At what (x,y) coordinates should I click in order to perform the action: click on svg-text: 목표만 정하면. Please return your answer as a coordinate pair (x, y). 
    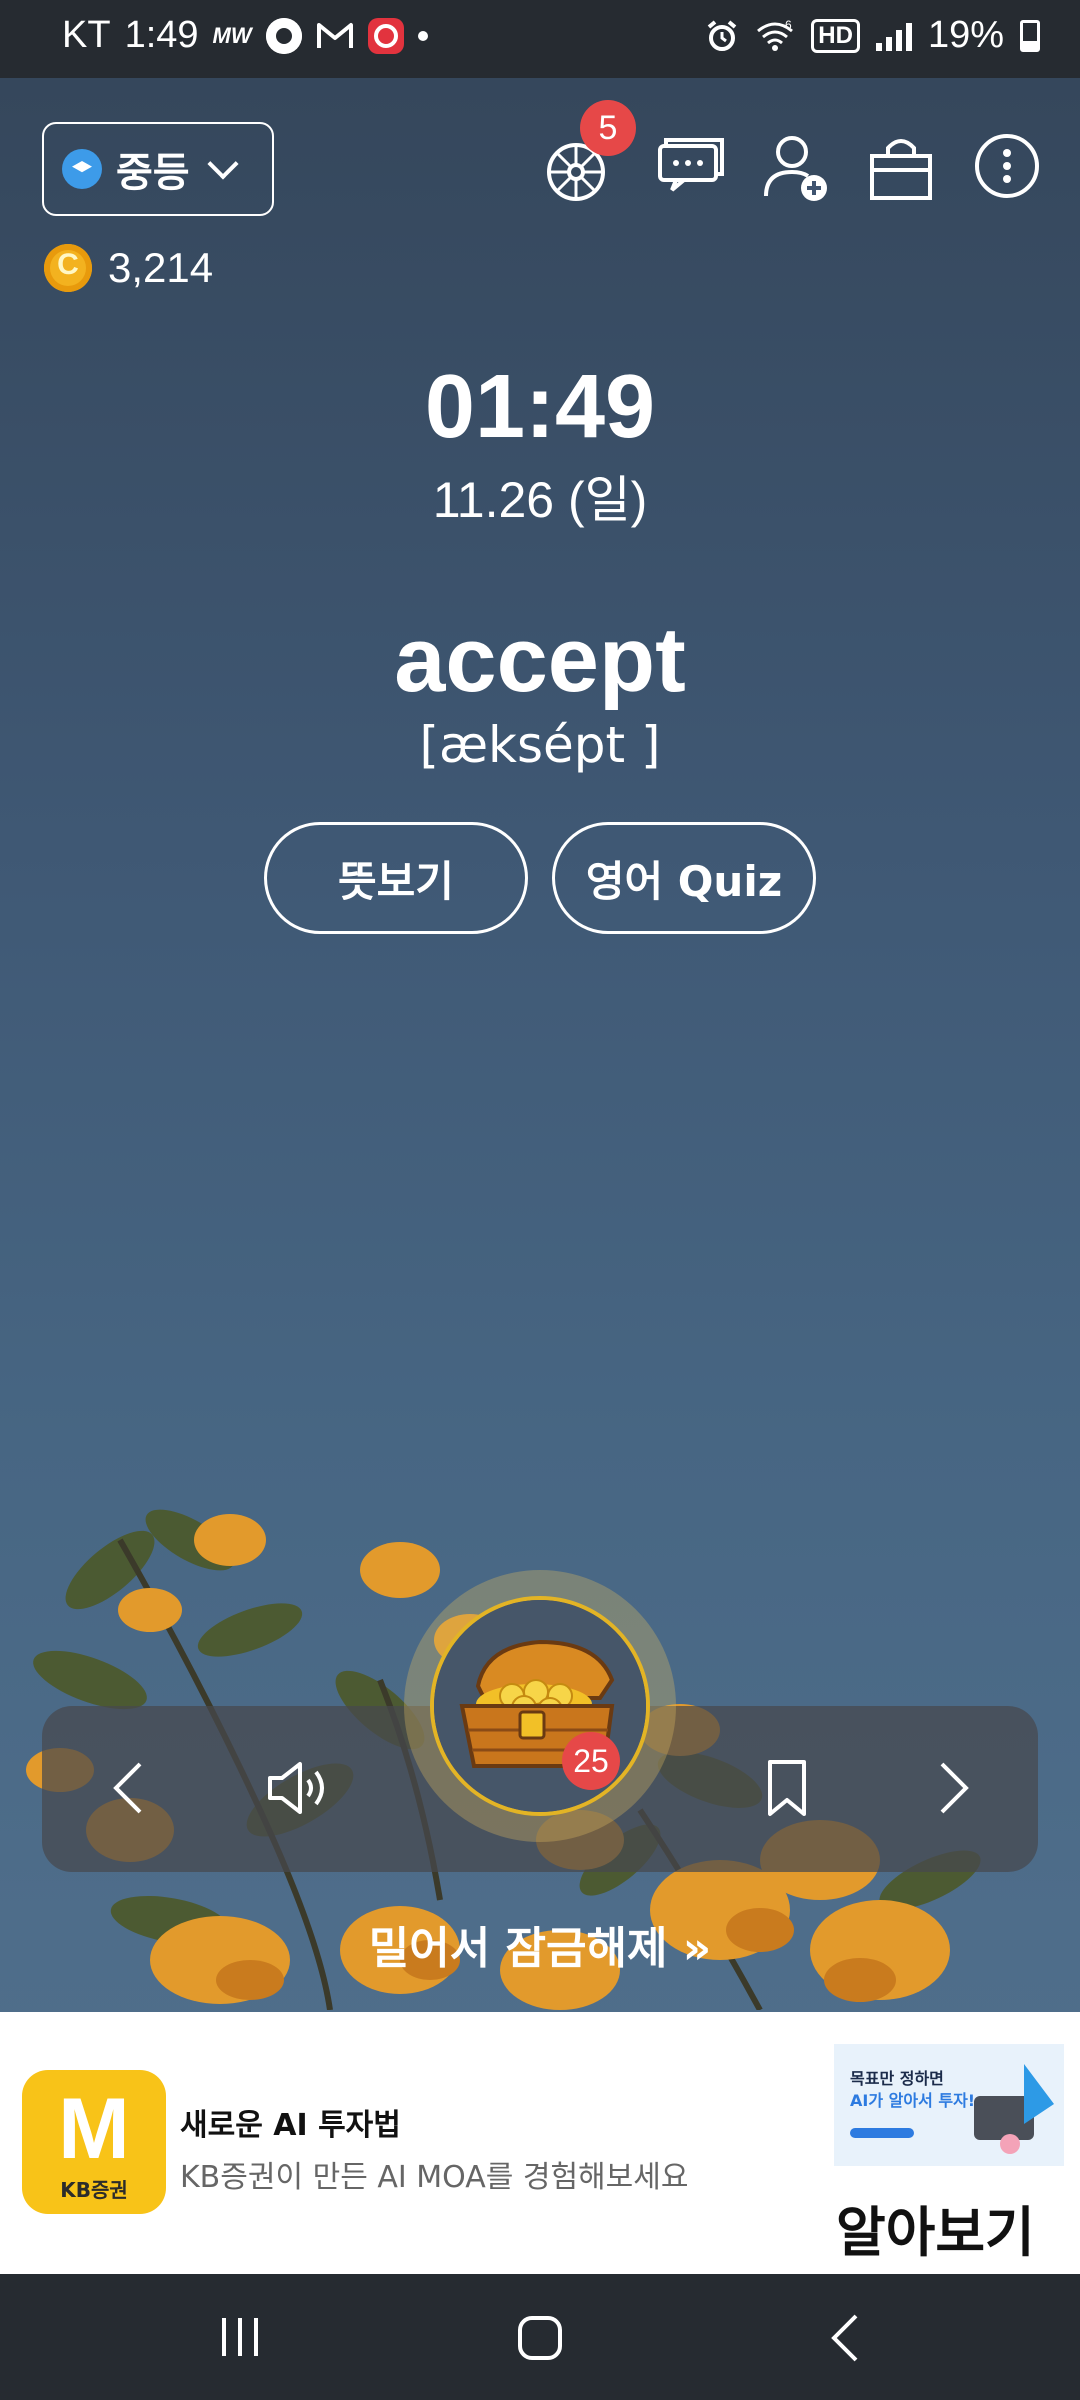
    Looking at the image, I should click on (897, 2078).